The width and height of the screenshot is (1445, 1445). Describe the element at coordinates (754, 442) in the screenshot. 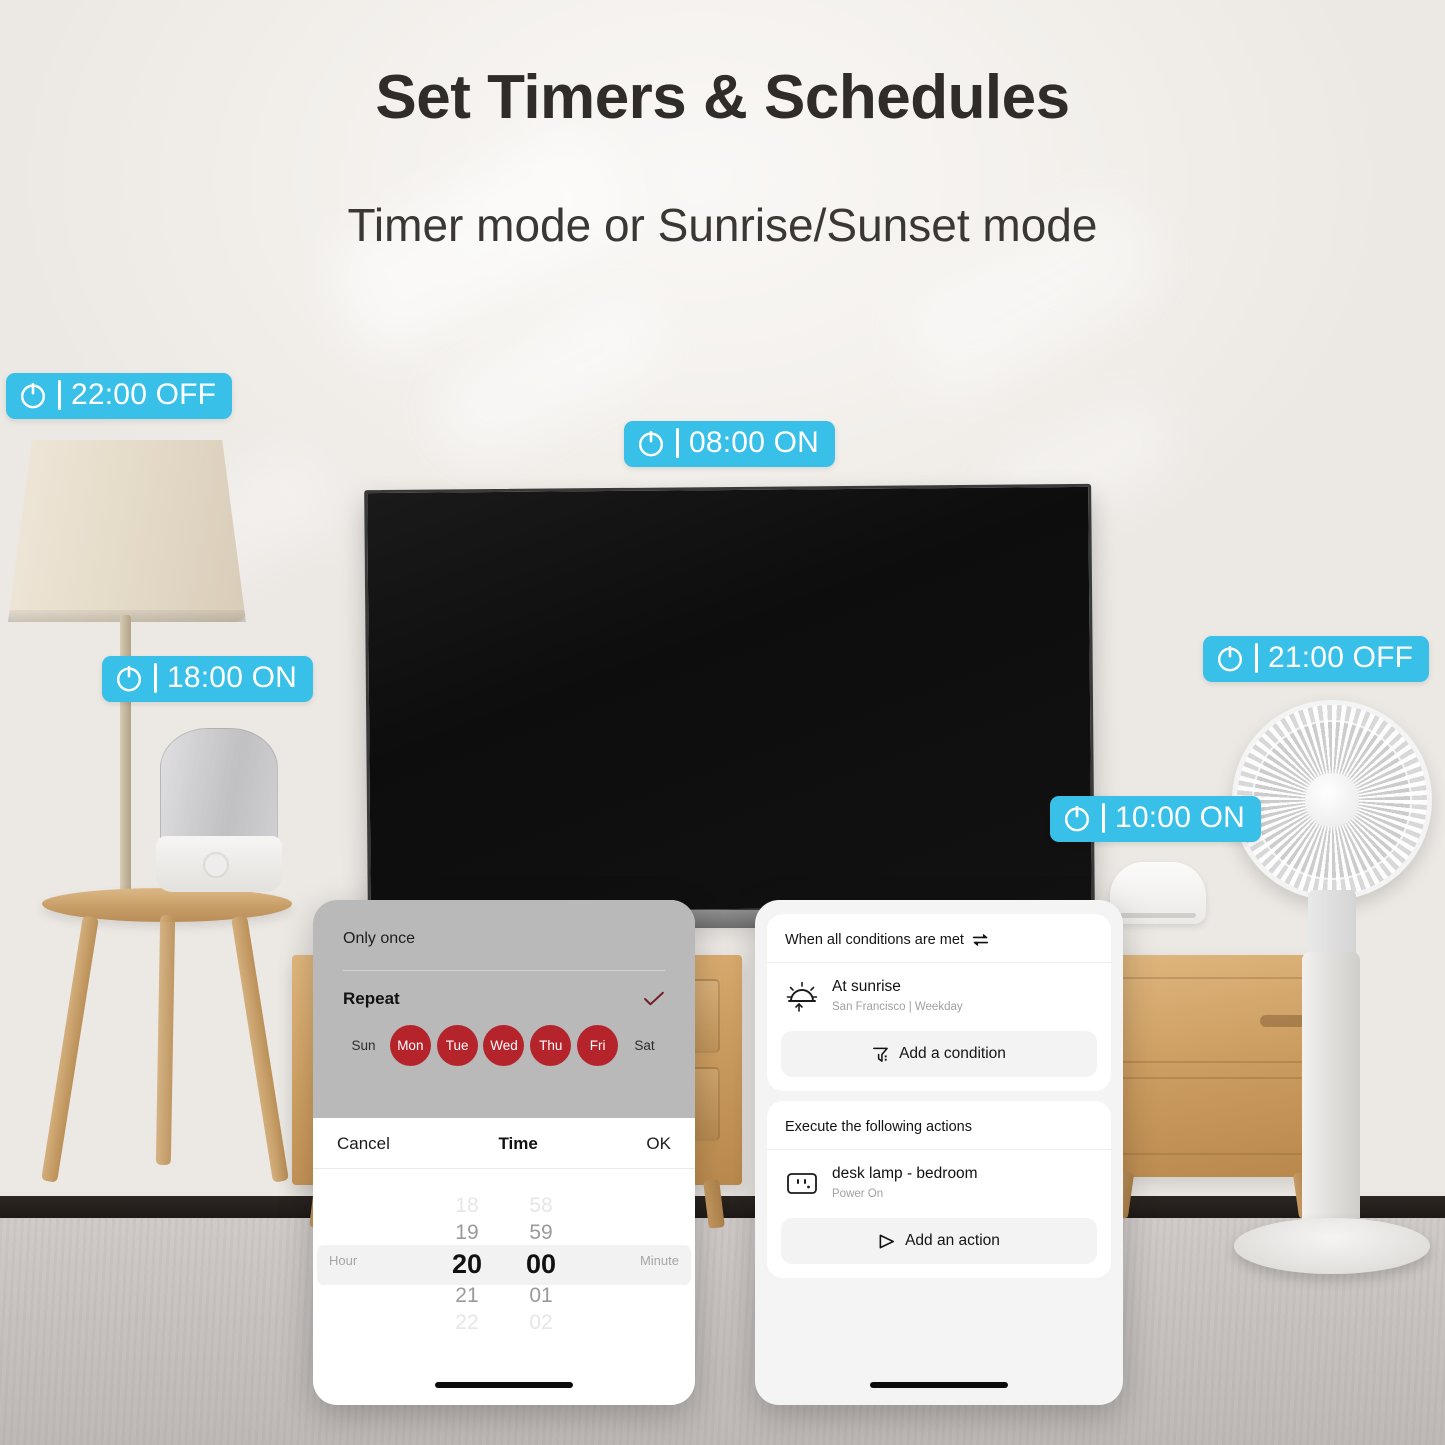

I see `badge-label: 08:00 ON` at that location.